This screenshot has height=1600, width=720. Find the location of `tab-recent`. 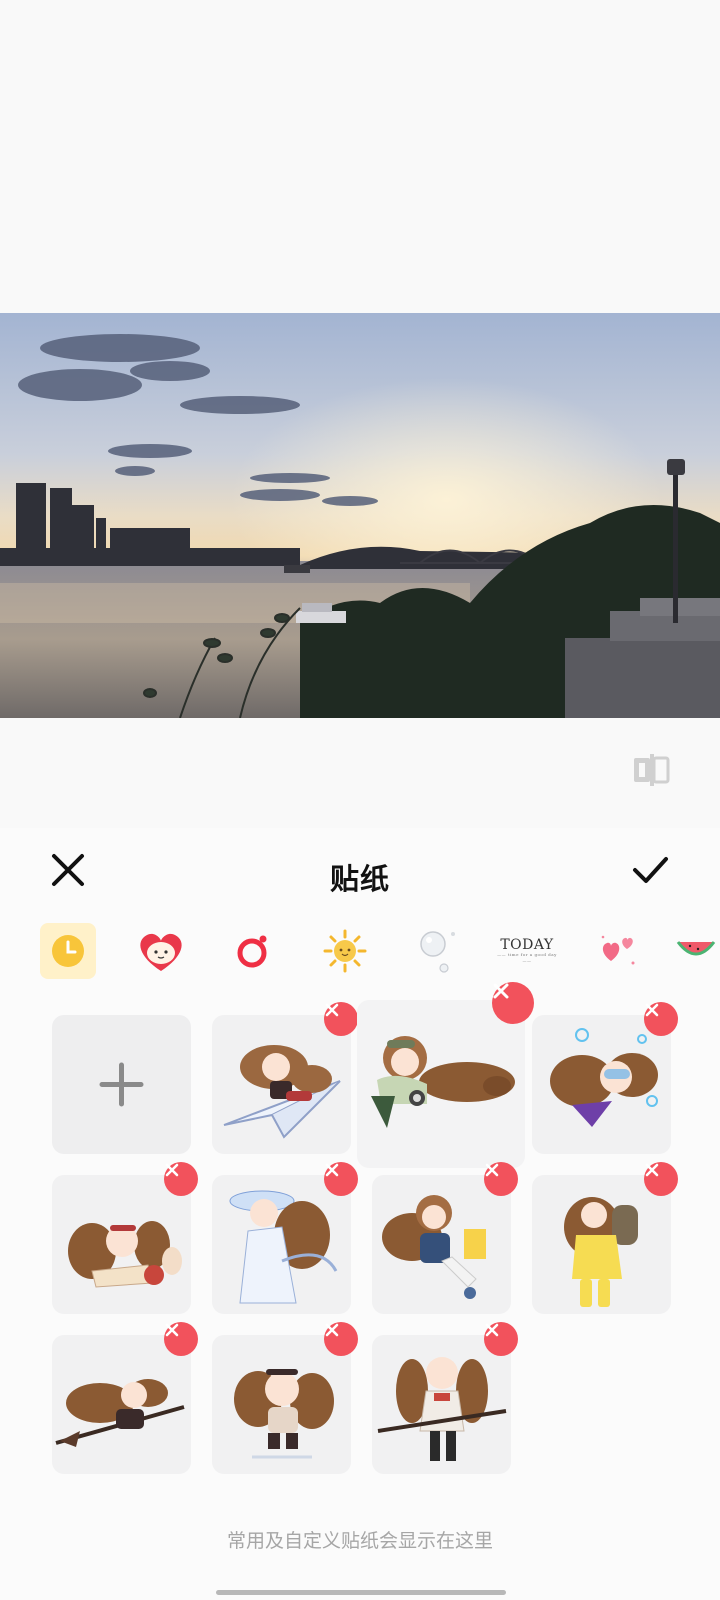

tab-recent is located at coordinates (68, 951).